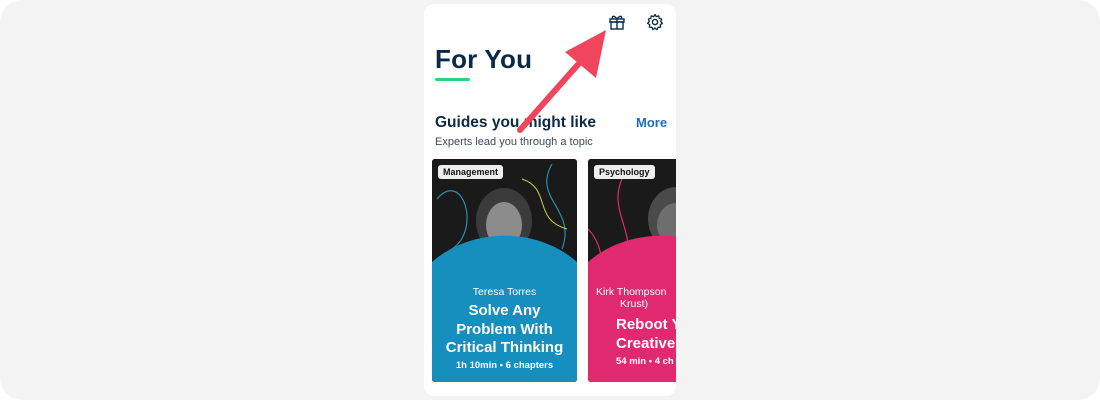 The image size is (1100, 400). Describe the element at coordinates (471, 172) in the screenshot. I see `category-tag: Management` at that location.